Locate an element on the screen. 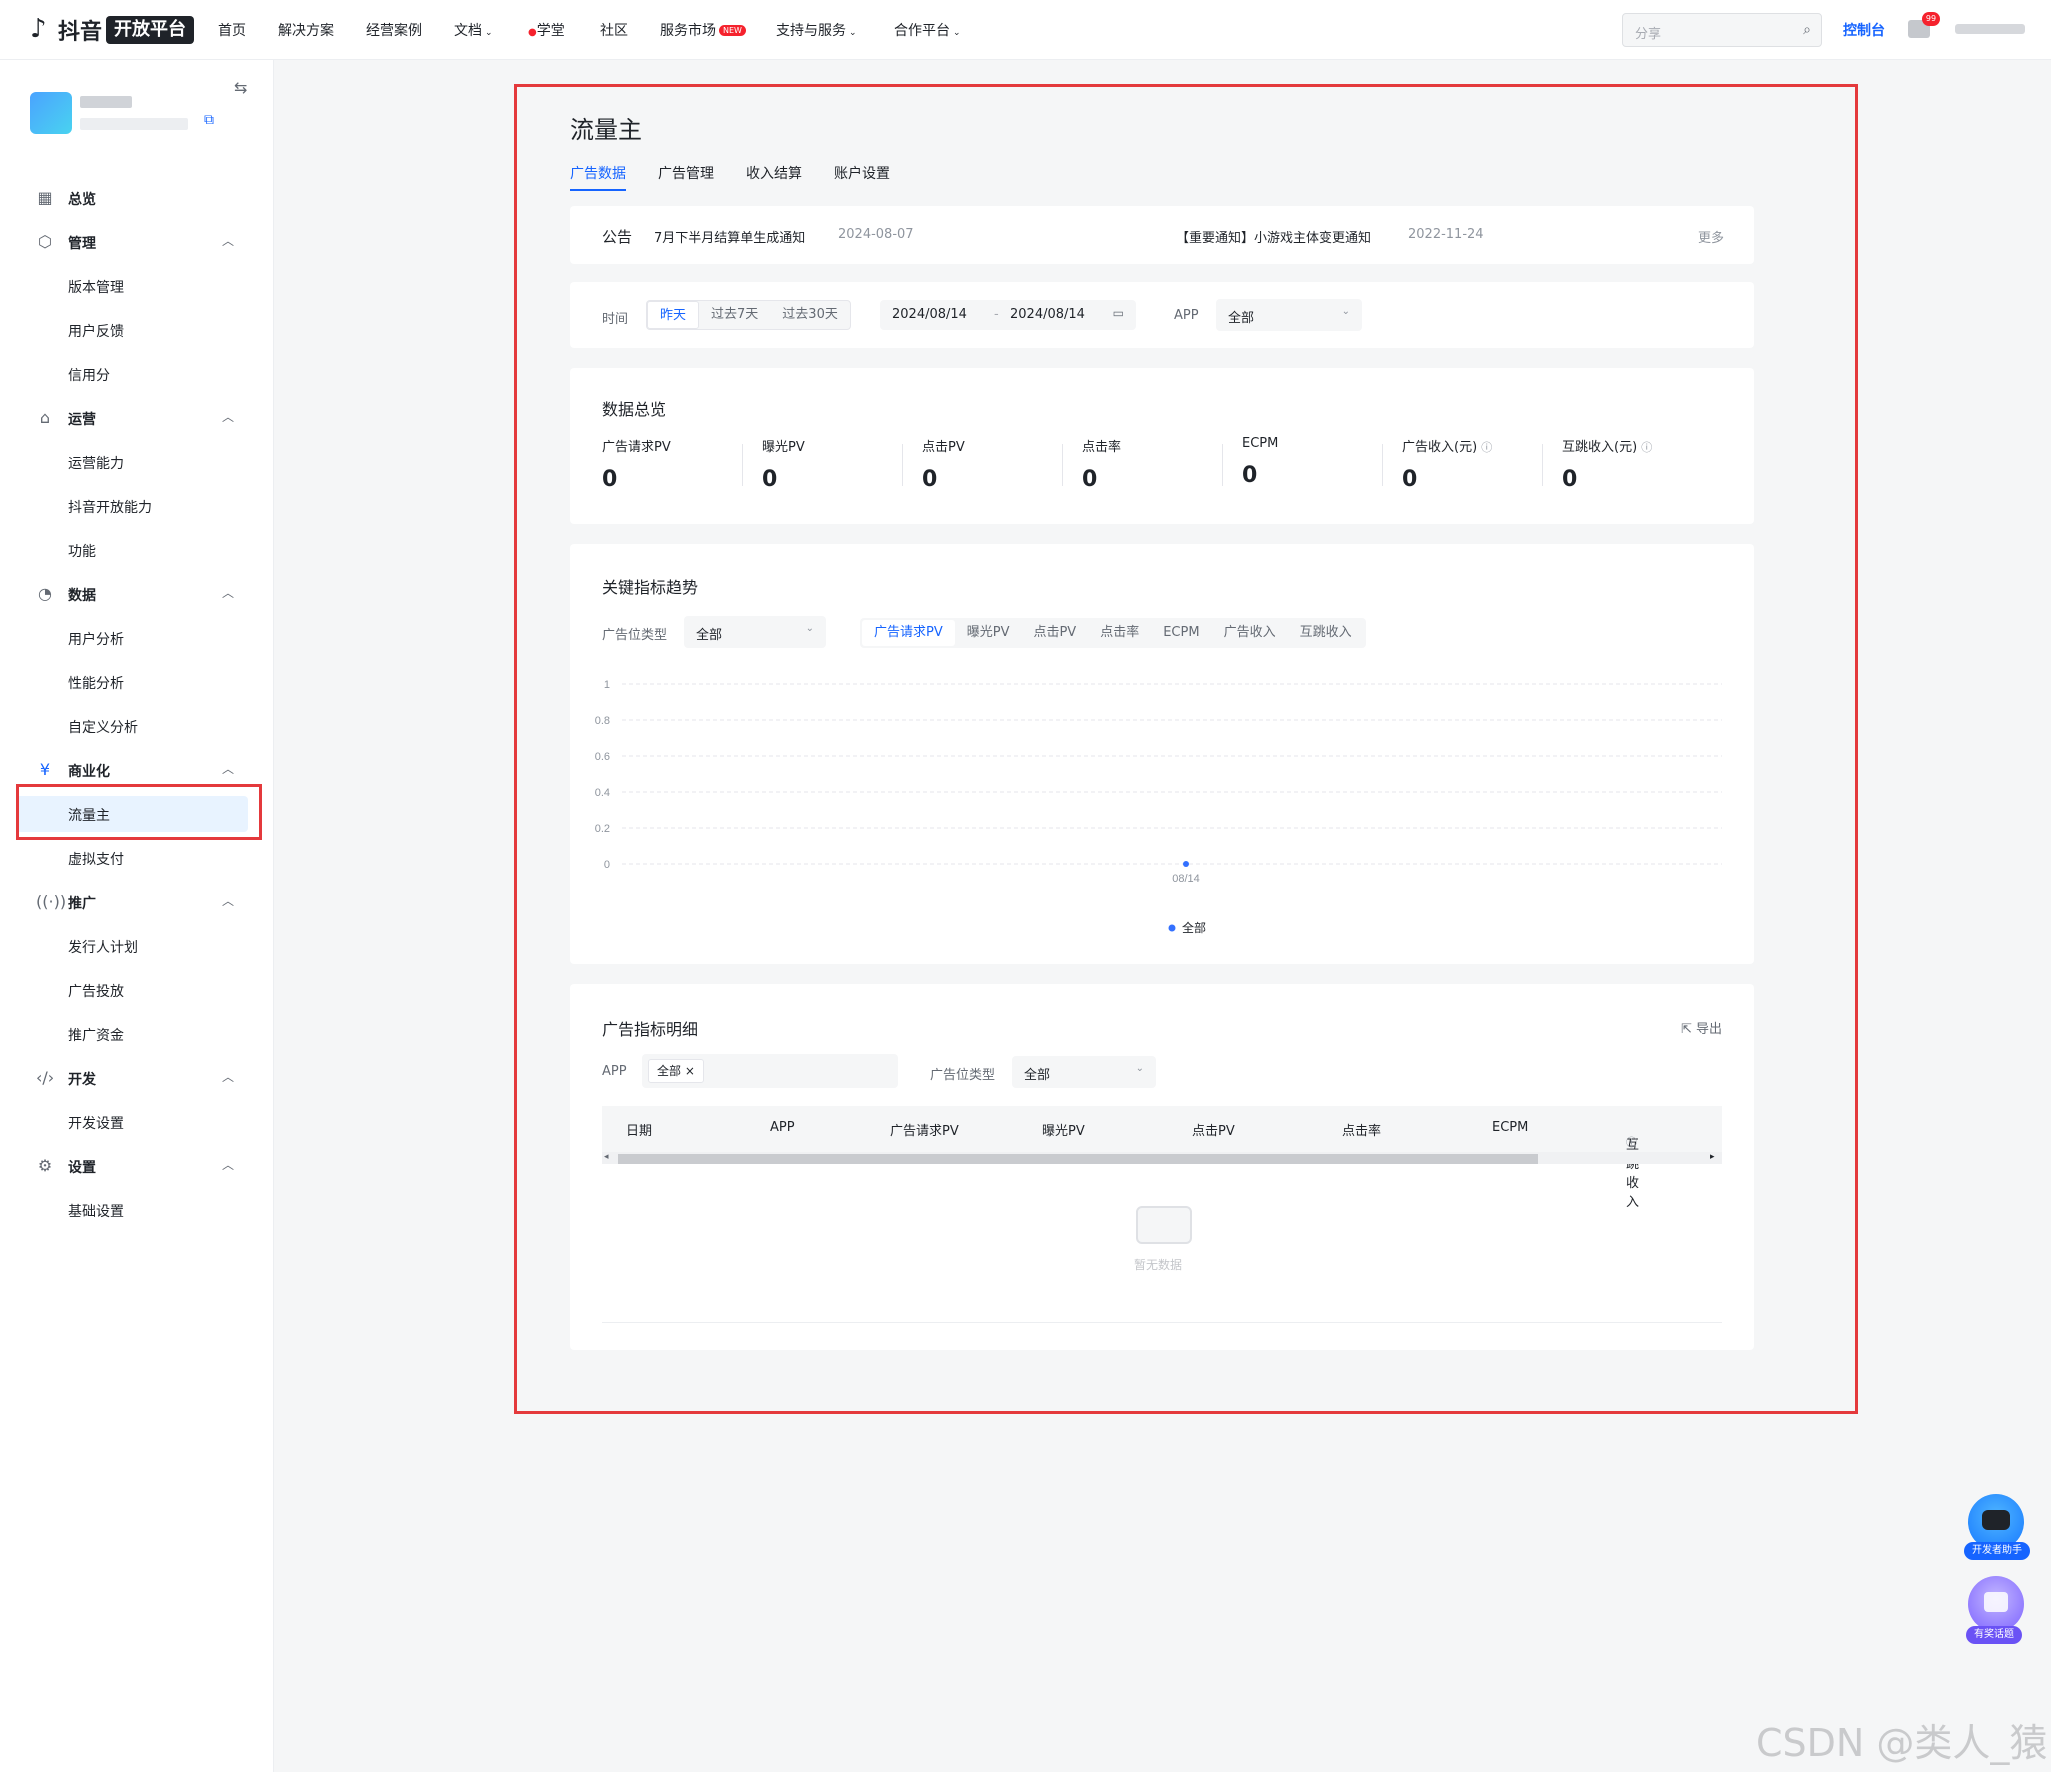 This screenshot has height=1772, width=2051. grid-icon: ▦ is located at coordinates (45, 197).